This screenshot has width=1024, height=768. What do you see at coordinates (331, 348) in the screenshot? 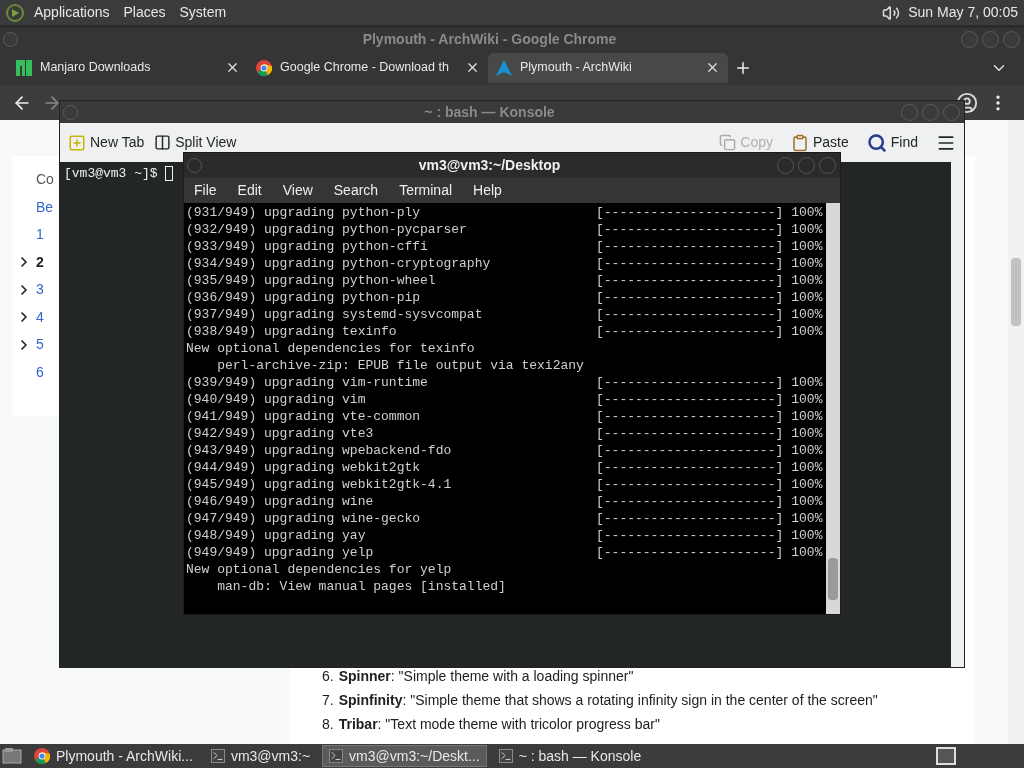
I see `terminal-line: New optional dependencies for texinfo` at bounding box center [331, 348].